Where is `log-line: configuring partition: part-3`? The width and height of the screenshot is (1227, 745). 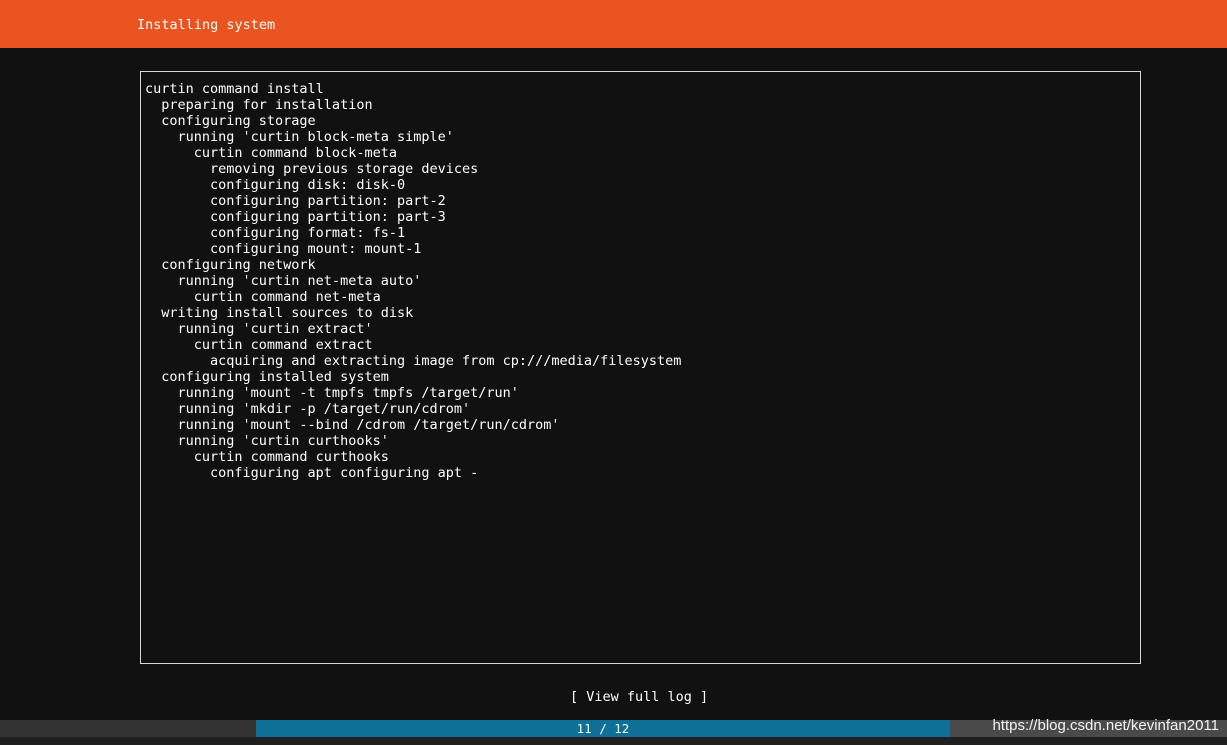
log-line: configuring partition: part-3 is located at coordinates (295, 217).